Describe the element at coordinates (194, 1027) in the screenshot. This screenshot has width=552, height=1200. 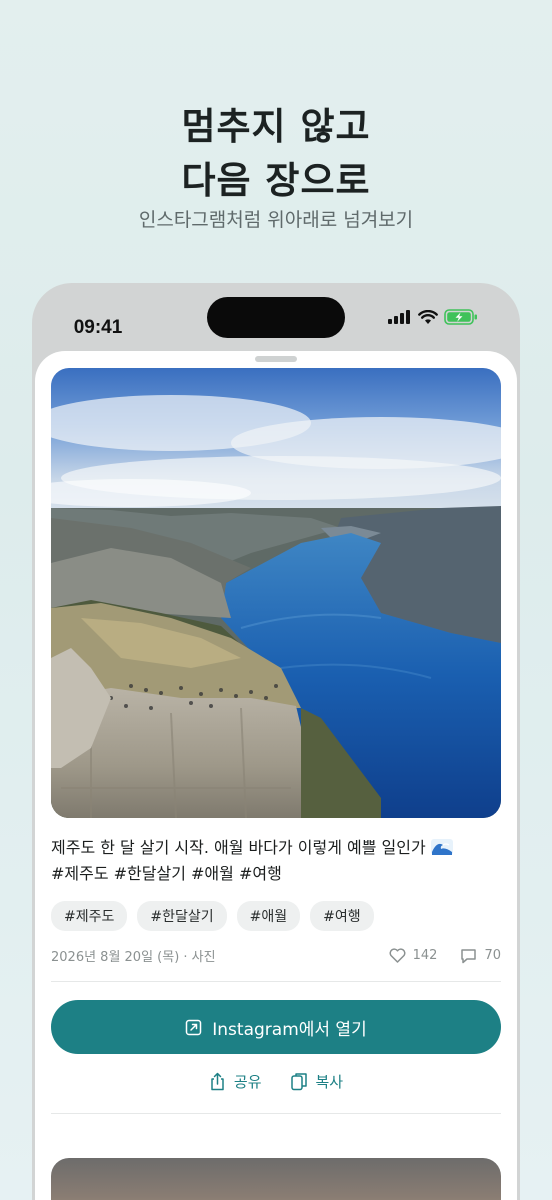
I see `external-link-icon` at that location.